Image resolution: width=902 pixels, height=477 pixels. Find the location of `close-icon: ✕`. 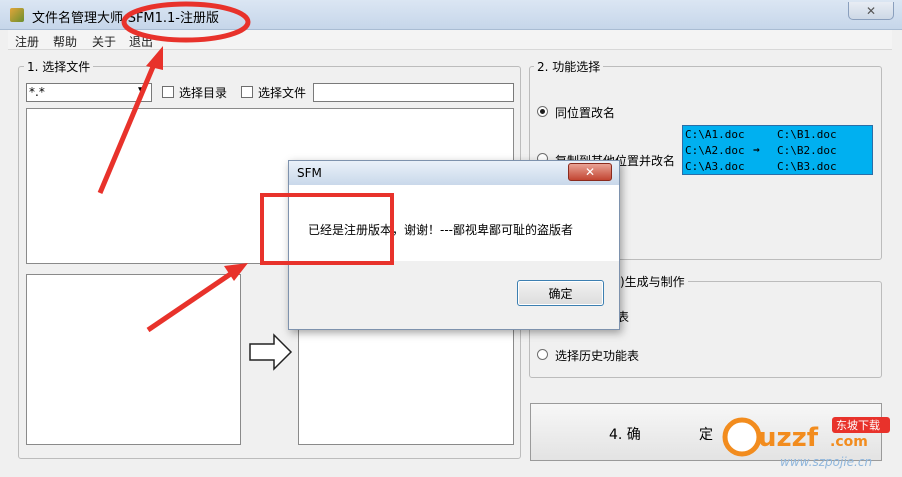

close-icon: ✕ is located at coordinates (590, 172).